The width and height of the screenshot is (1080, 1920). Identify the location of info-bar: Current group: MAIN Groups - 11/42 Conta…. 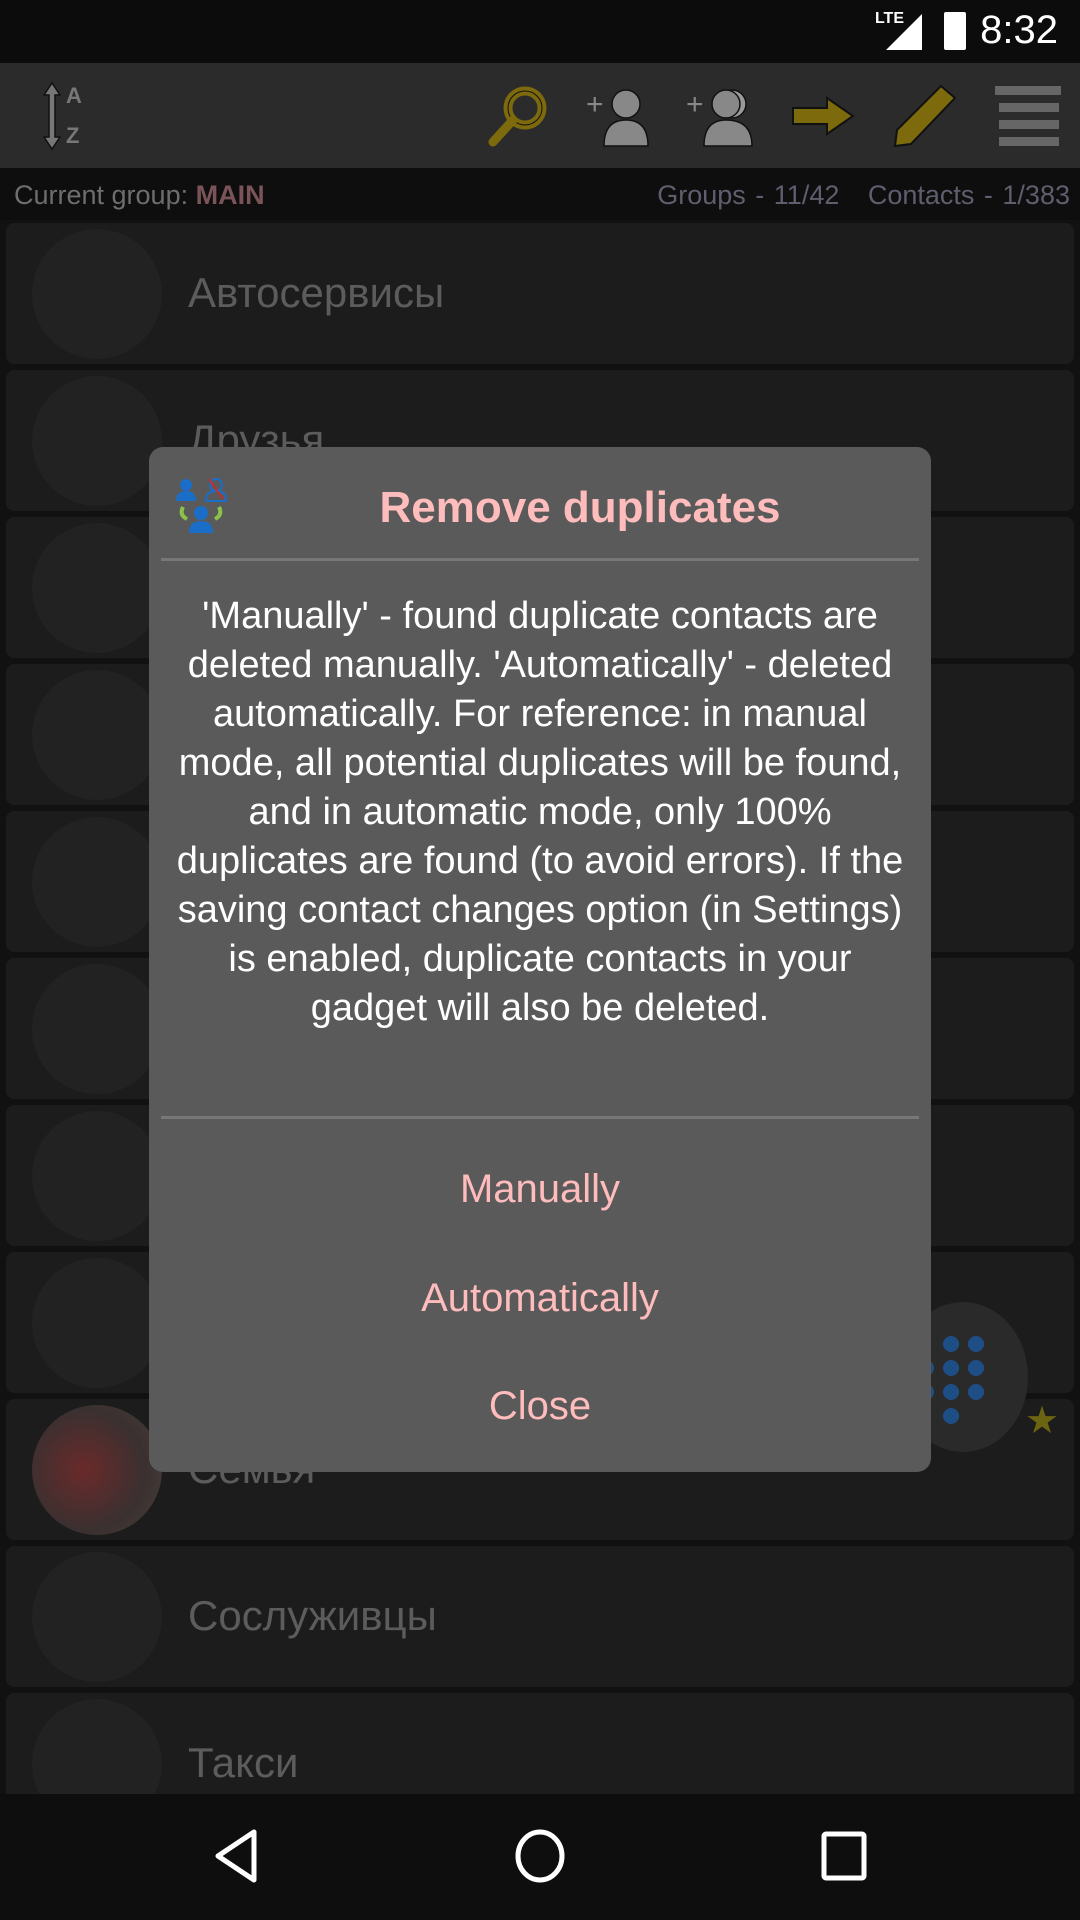
(540, 194).